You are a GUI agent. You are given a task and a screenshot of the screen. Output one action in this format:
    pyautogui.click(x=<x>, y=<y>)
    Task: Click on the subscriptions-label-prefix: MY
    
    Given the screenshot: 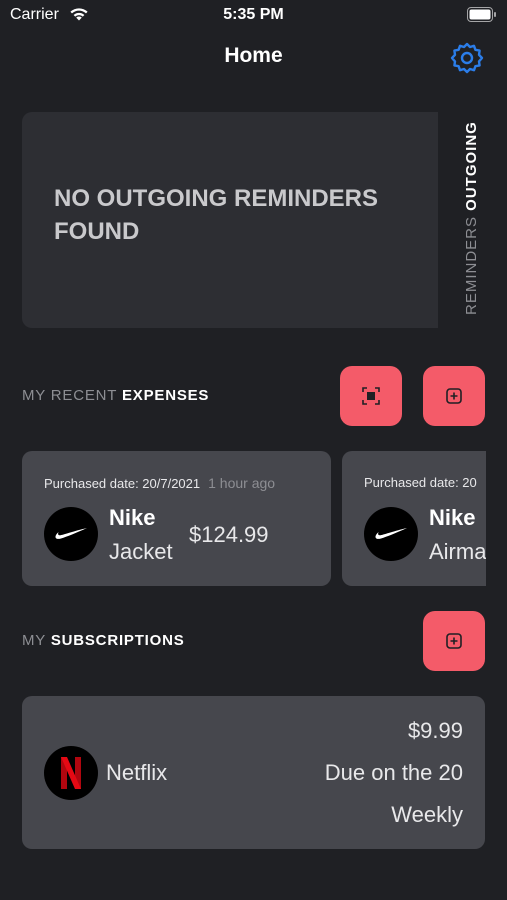 What is the action you would take?
    pyautogui.click(x=34, y=640)
    